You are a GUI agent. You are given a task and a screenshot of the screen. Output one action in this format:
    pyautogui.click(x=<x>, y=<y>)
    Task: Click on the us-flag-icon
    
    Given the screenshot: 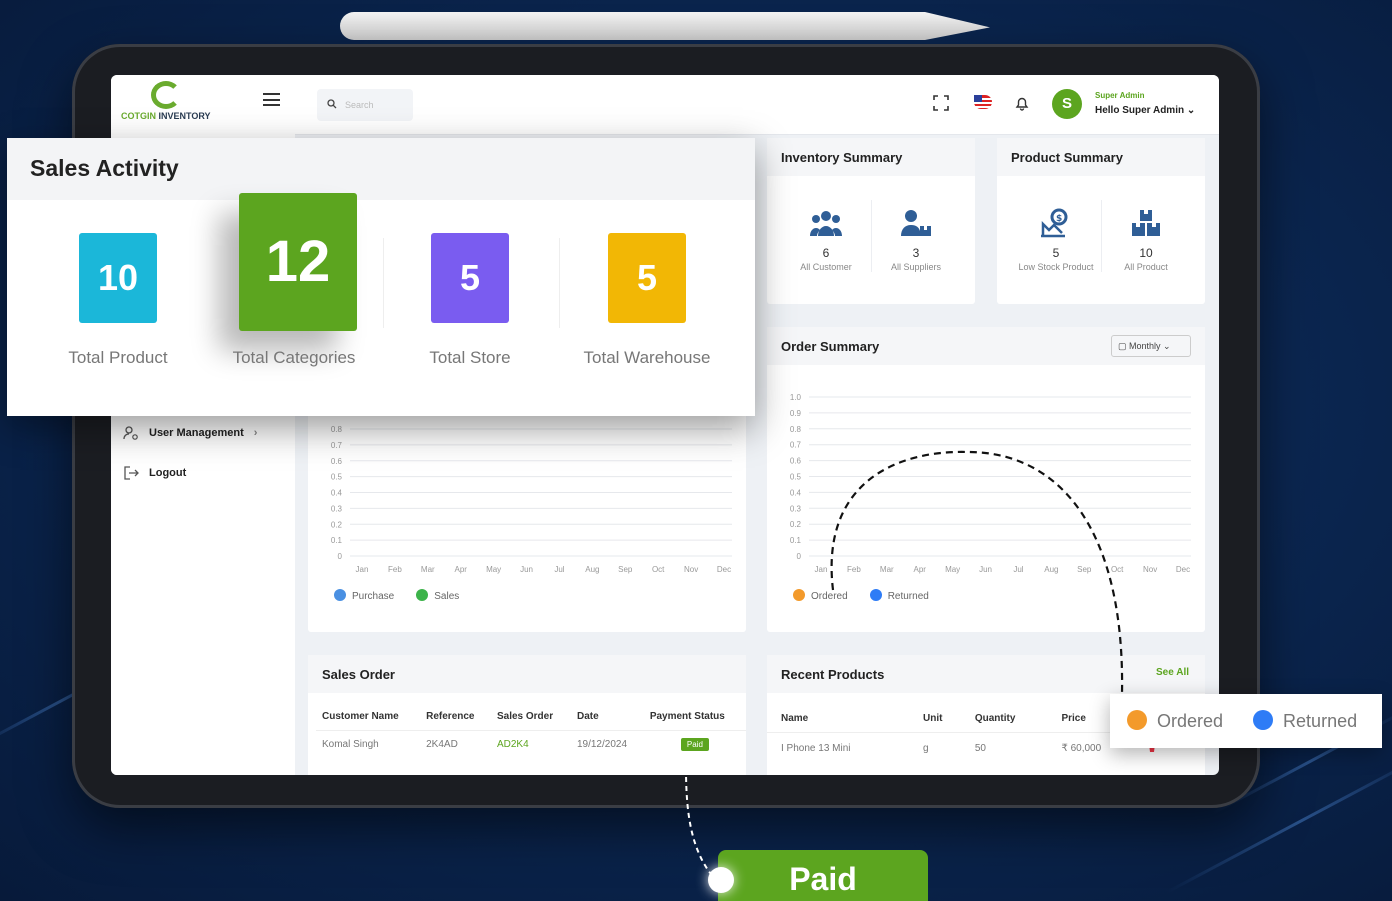 What is the action you would take?
    pyautogui.click(x=983, y=104)
    